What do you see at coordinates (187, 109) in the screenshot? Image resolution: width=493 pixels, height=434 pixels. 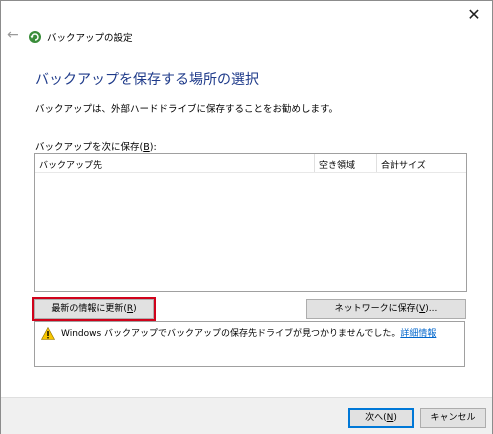 I see `page-description: バックアップは、外部ハードドライブに保存することをお勧めします。` at bounding box center [187, 109].